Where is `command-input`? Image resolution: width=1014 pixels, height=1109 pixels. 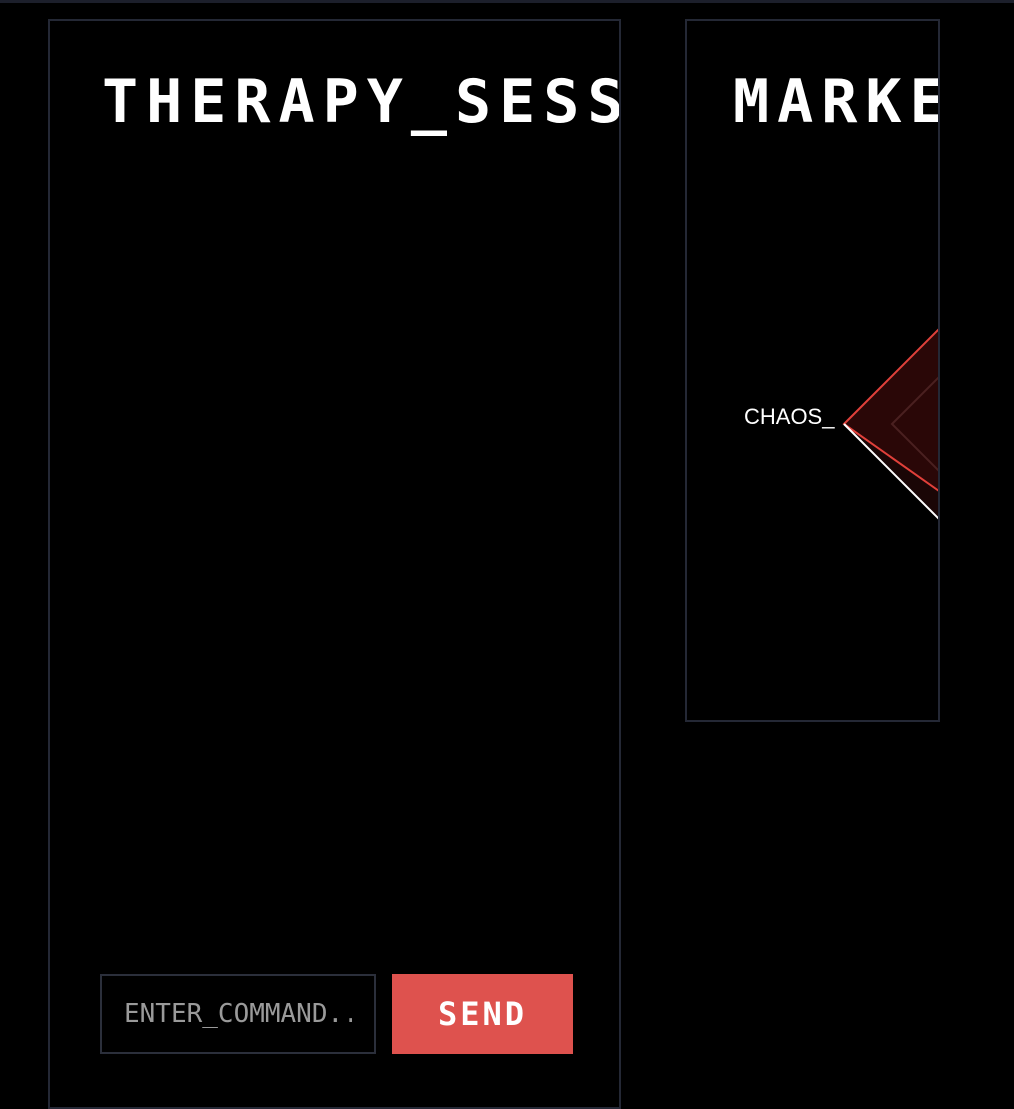 command-input is located at coordinates (238, 1014).